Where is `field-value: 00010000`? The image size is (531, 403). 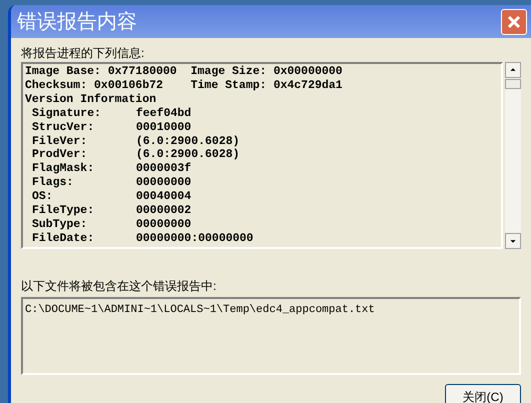 field-value: 00010000 is located at coordinates (164, 127).